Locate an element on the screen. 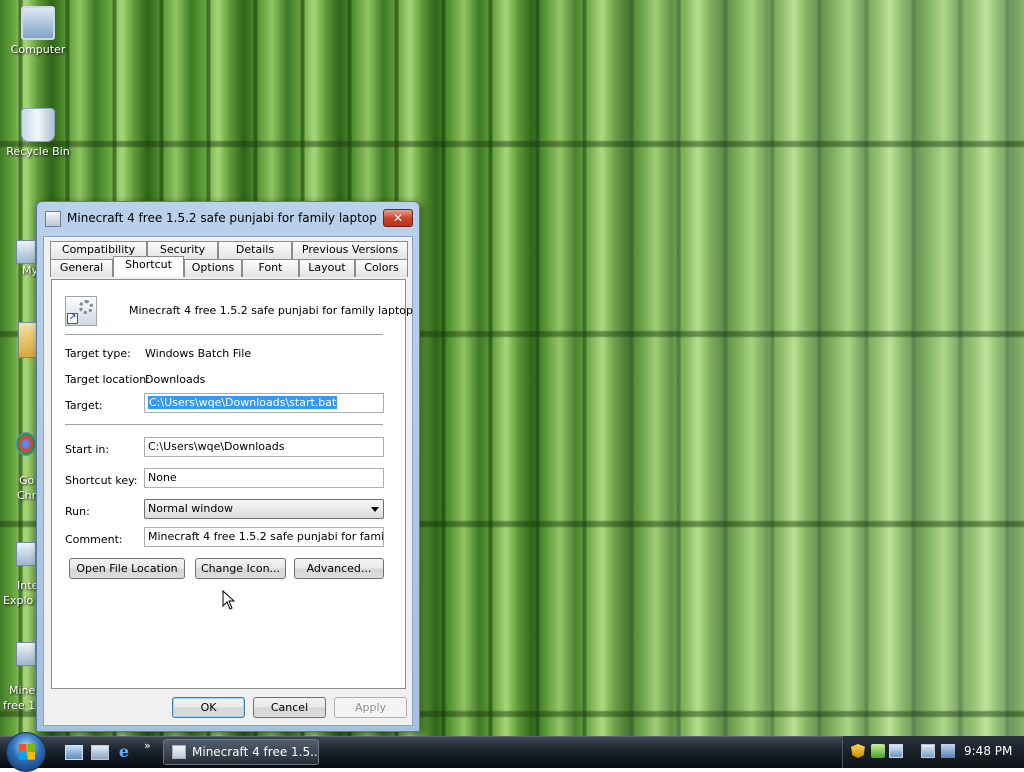  window-icon is located at coordinates (179, 752).